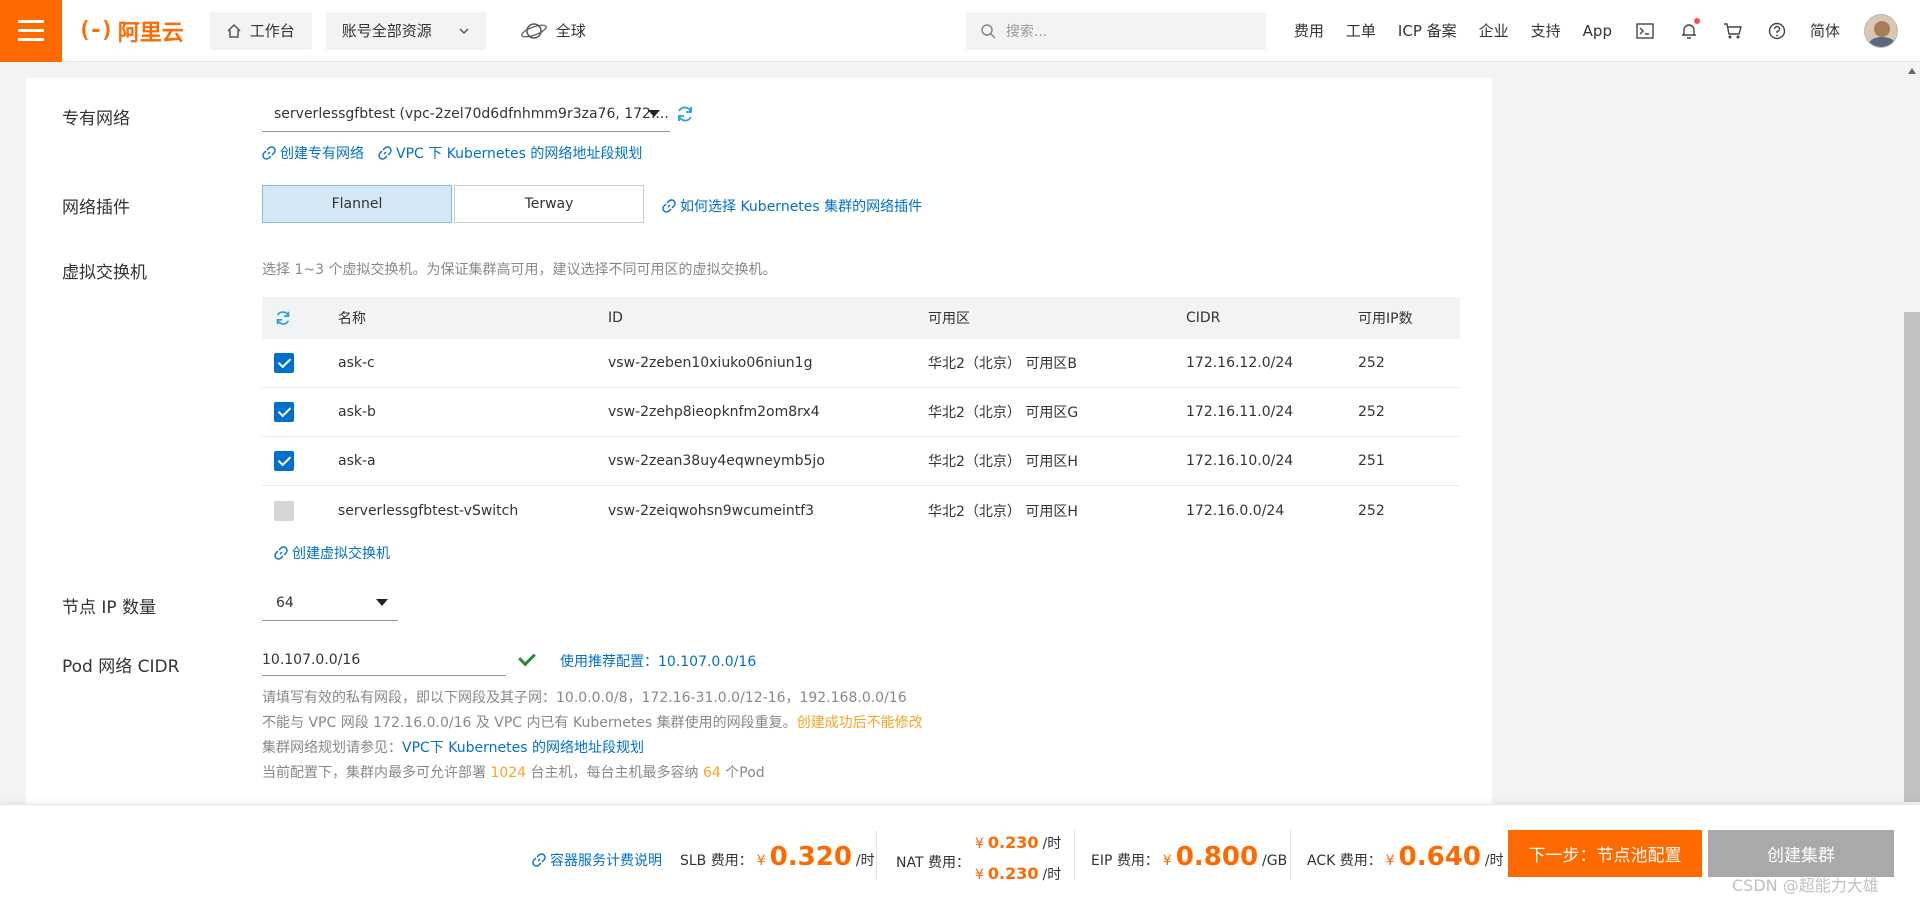 The image size is (1920, 902). I want to click on node-ip-value: 64, so click(285, 602).